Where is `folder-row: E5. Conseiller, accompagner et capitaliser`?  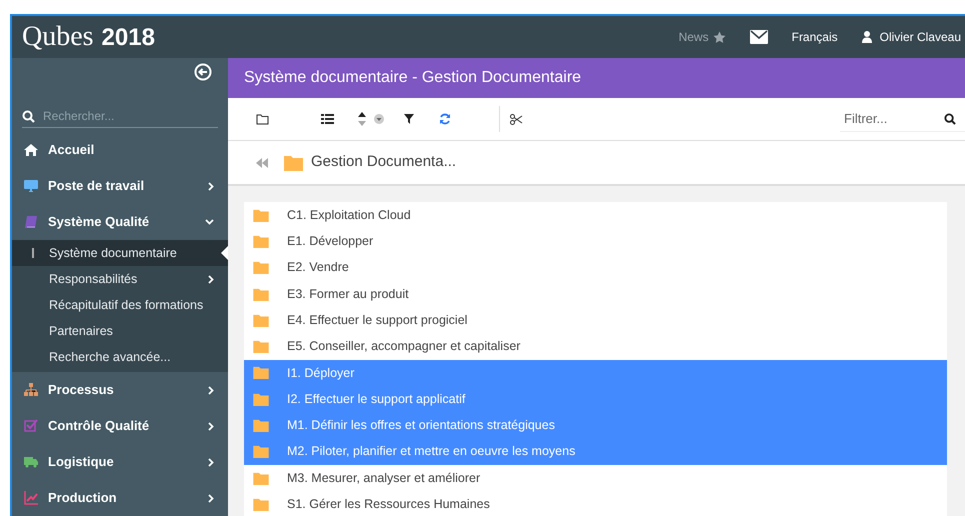 folder-row: E5. Conseiller, accompagner et capitaliser is located at coordinates (595, 346).